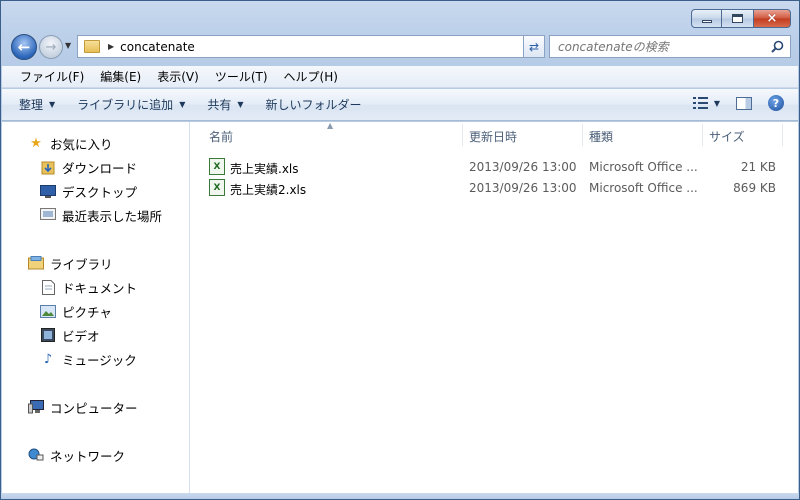  I want to click on menu-tools: ツール(T), so click(241, 76).